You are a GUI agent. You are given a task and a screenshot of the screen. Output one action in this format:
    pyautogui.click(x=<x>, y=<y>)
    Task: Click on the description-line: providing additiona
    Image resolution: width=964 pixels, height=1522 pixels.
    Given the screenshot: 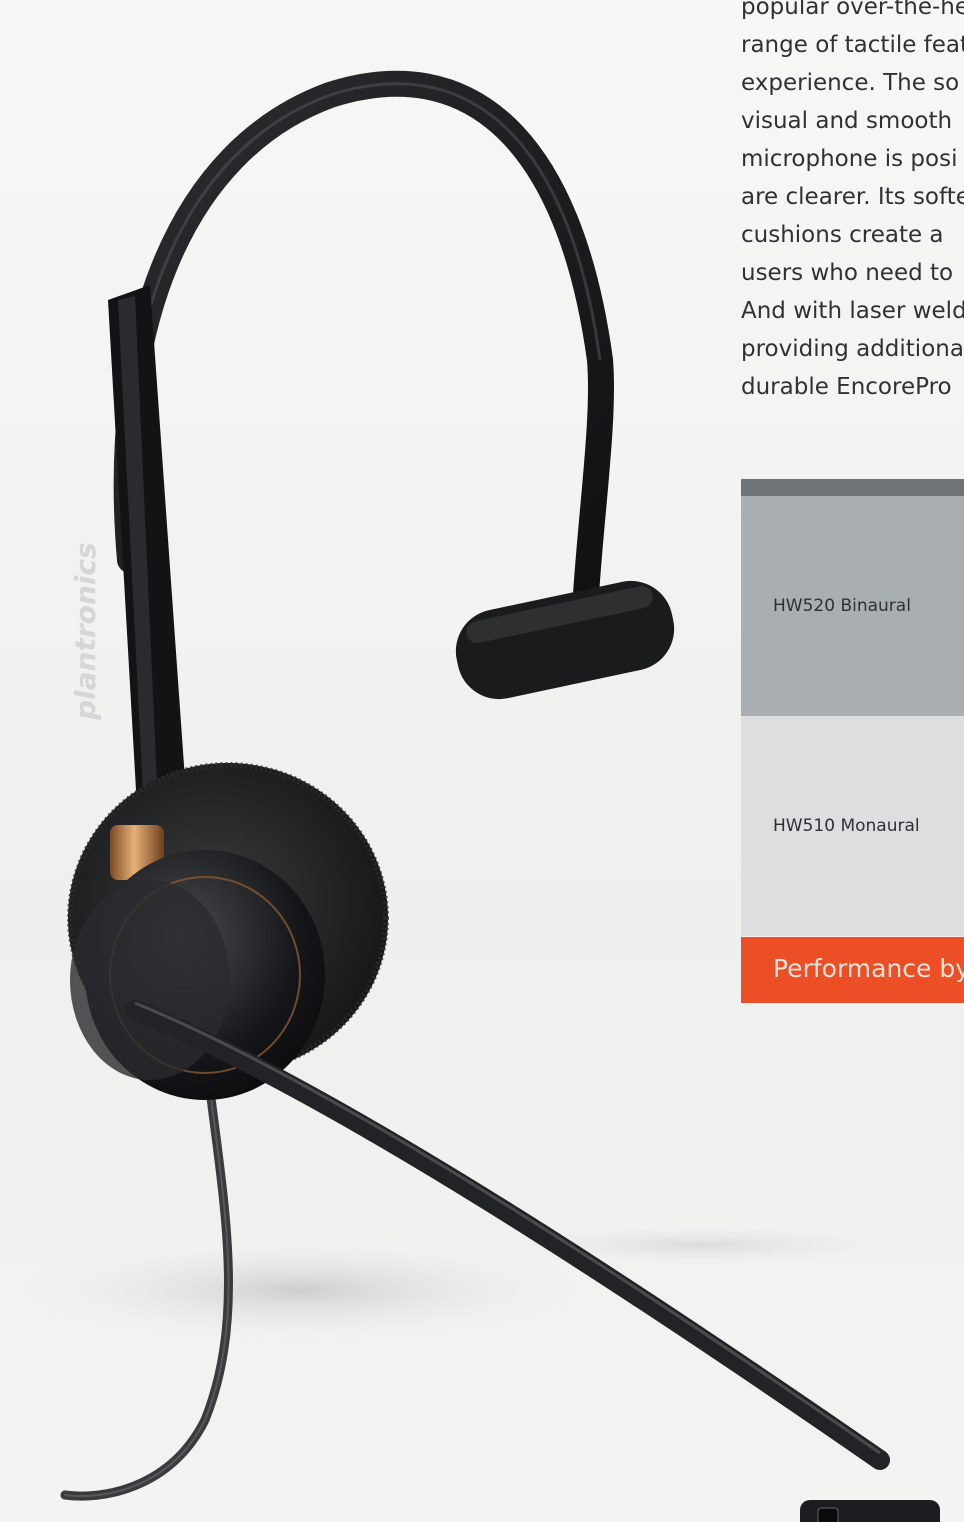 What is the action you would take?
    pyautogui.click(x=852, y=349)
    